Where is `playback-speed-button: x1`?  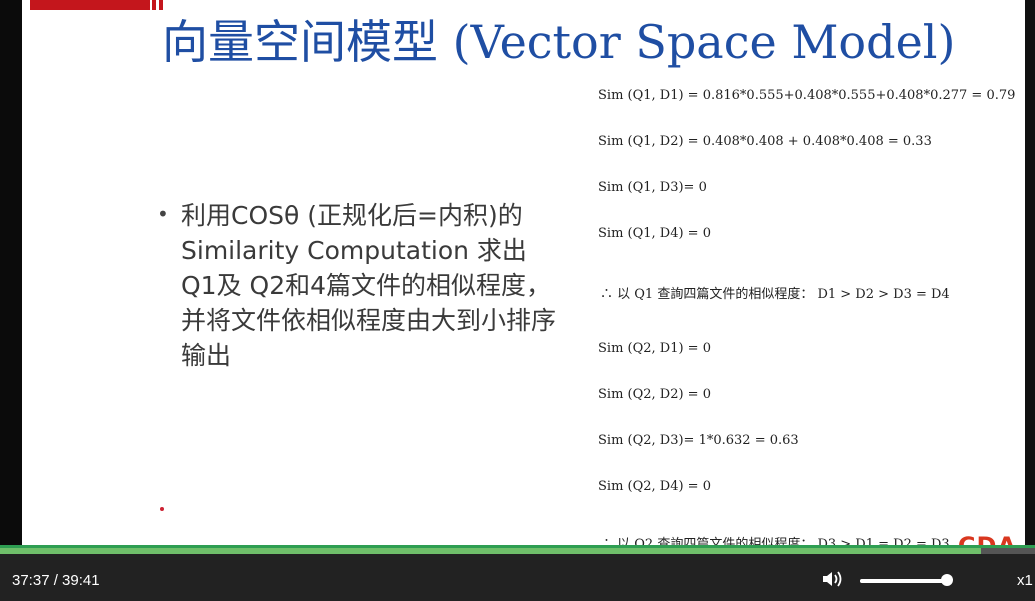 playback-speed-button: x1 is located at coordinates (1025, 580).